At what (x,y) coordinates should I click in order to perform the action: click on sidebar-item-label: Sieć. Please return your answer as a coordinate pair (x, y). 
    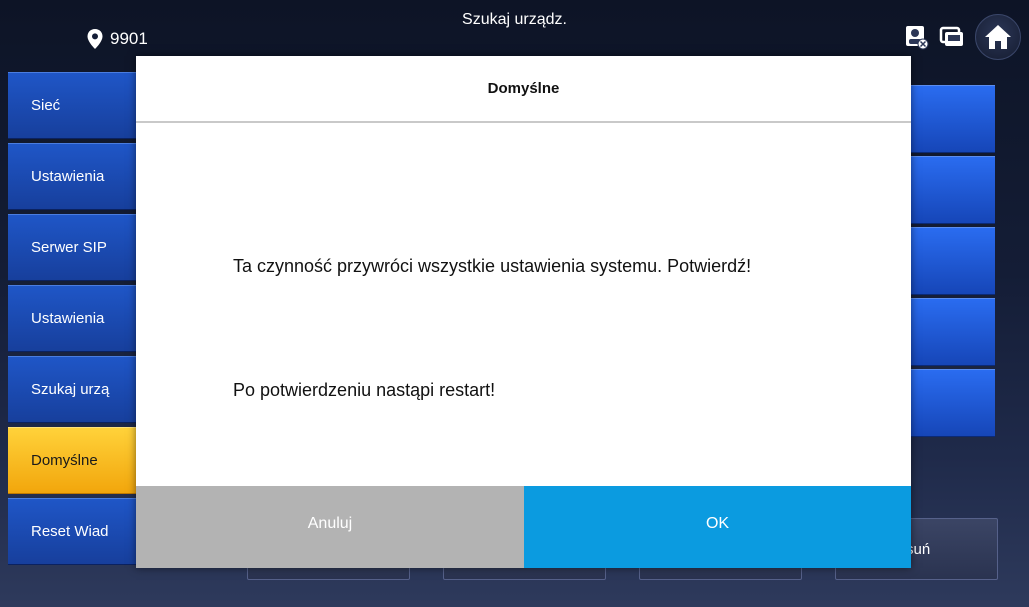
    Looking at the image, I should click on (46, 105).